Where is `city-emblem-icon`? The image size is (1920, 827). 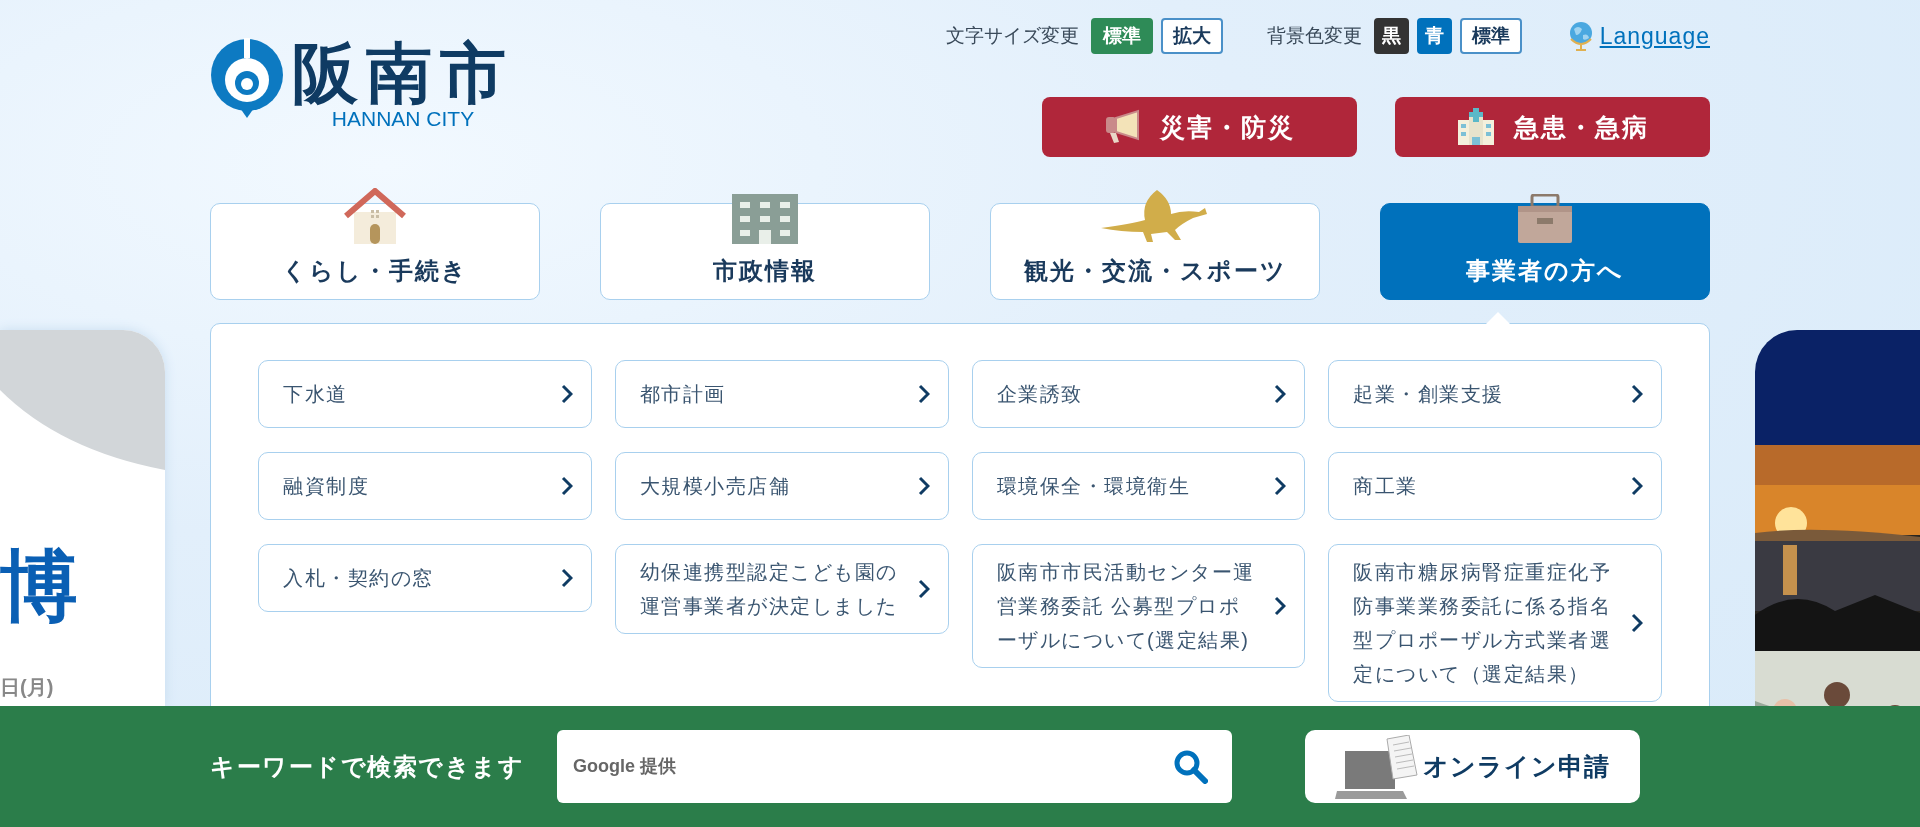 city-emblem-icon is located at coordinates (247, 78).